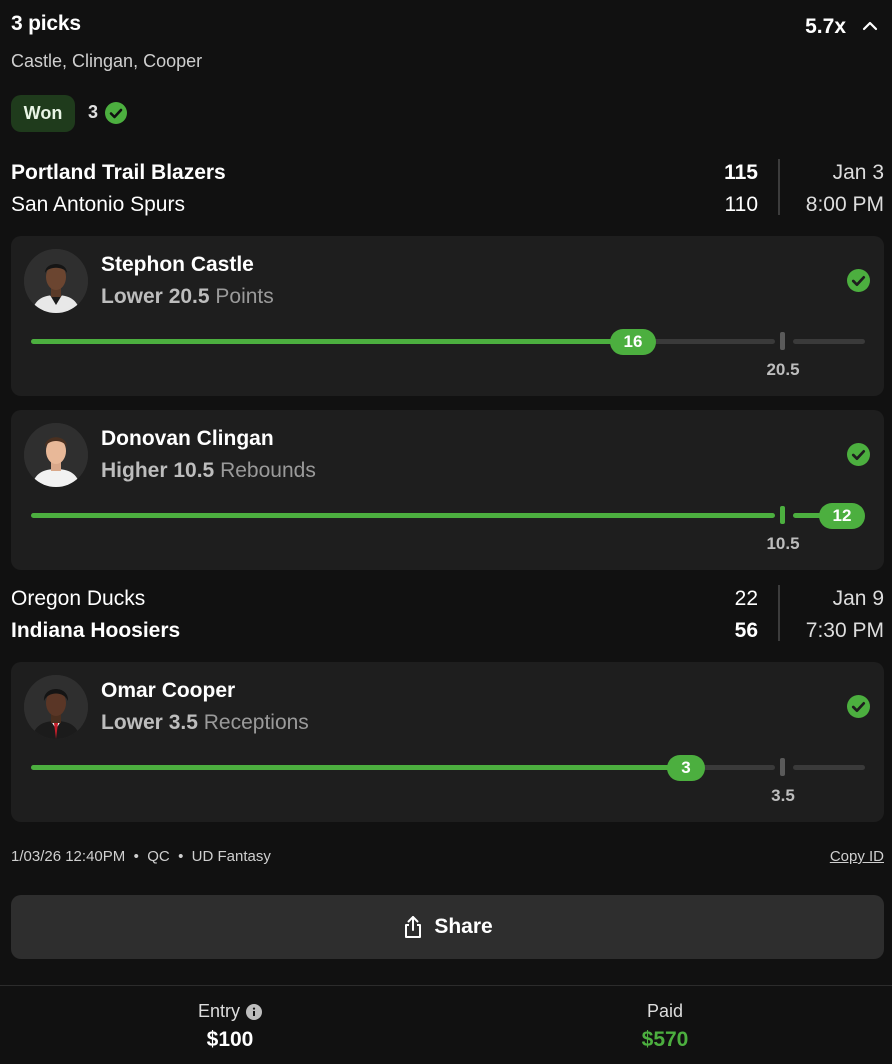 This screenshot has height=1064, width=892. What do you see at coordinates (413, 927) in the screenshot?
I see `share-icon` at bounding box center [413, 927].